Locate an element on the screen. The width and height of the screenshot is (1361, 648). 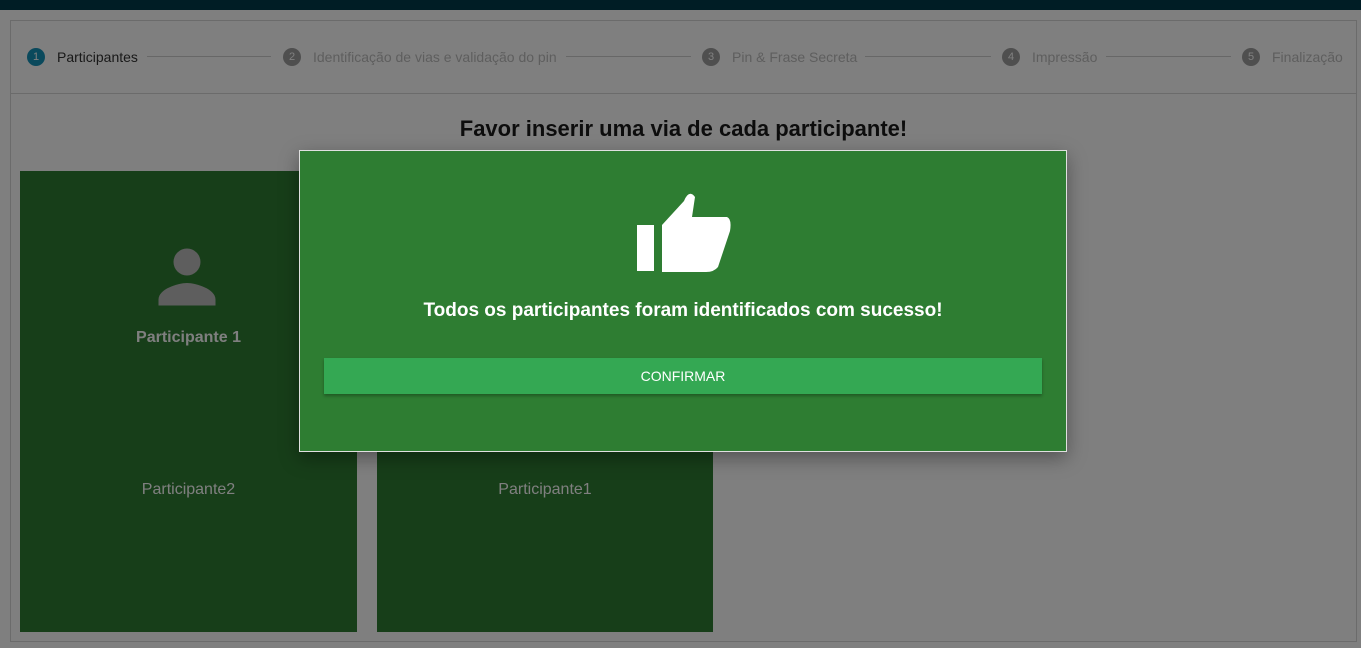
confirm-button: CONFIRMAR is located at coordinates (683, 376).